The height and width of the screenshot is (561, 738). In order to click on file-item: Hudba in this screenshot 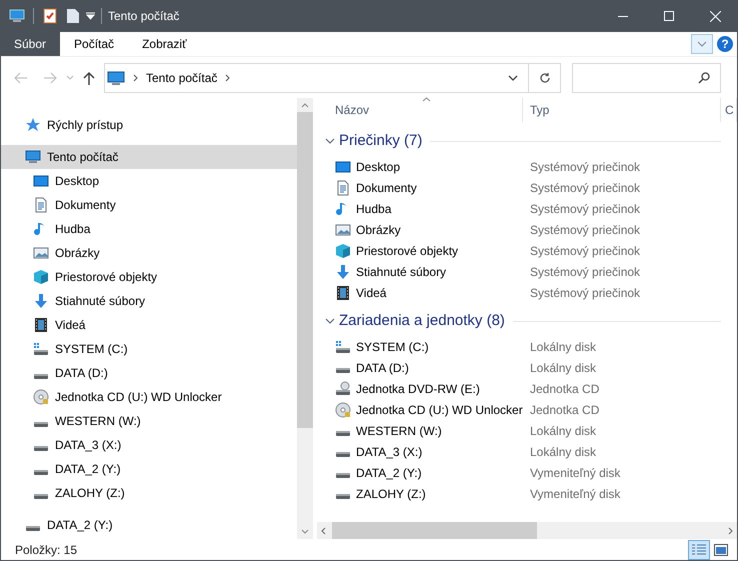, I will do `click(420, 209)`.